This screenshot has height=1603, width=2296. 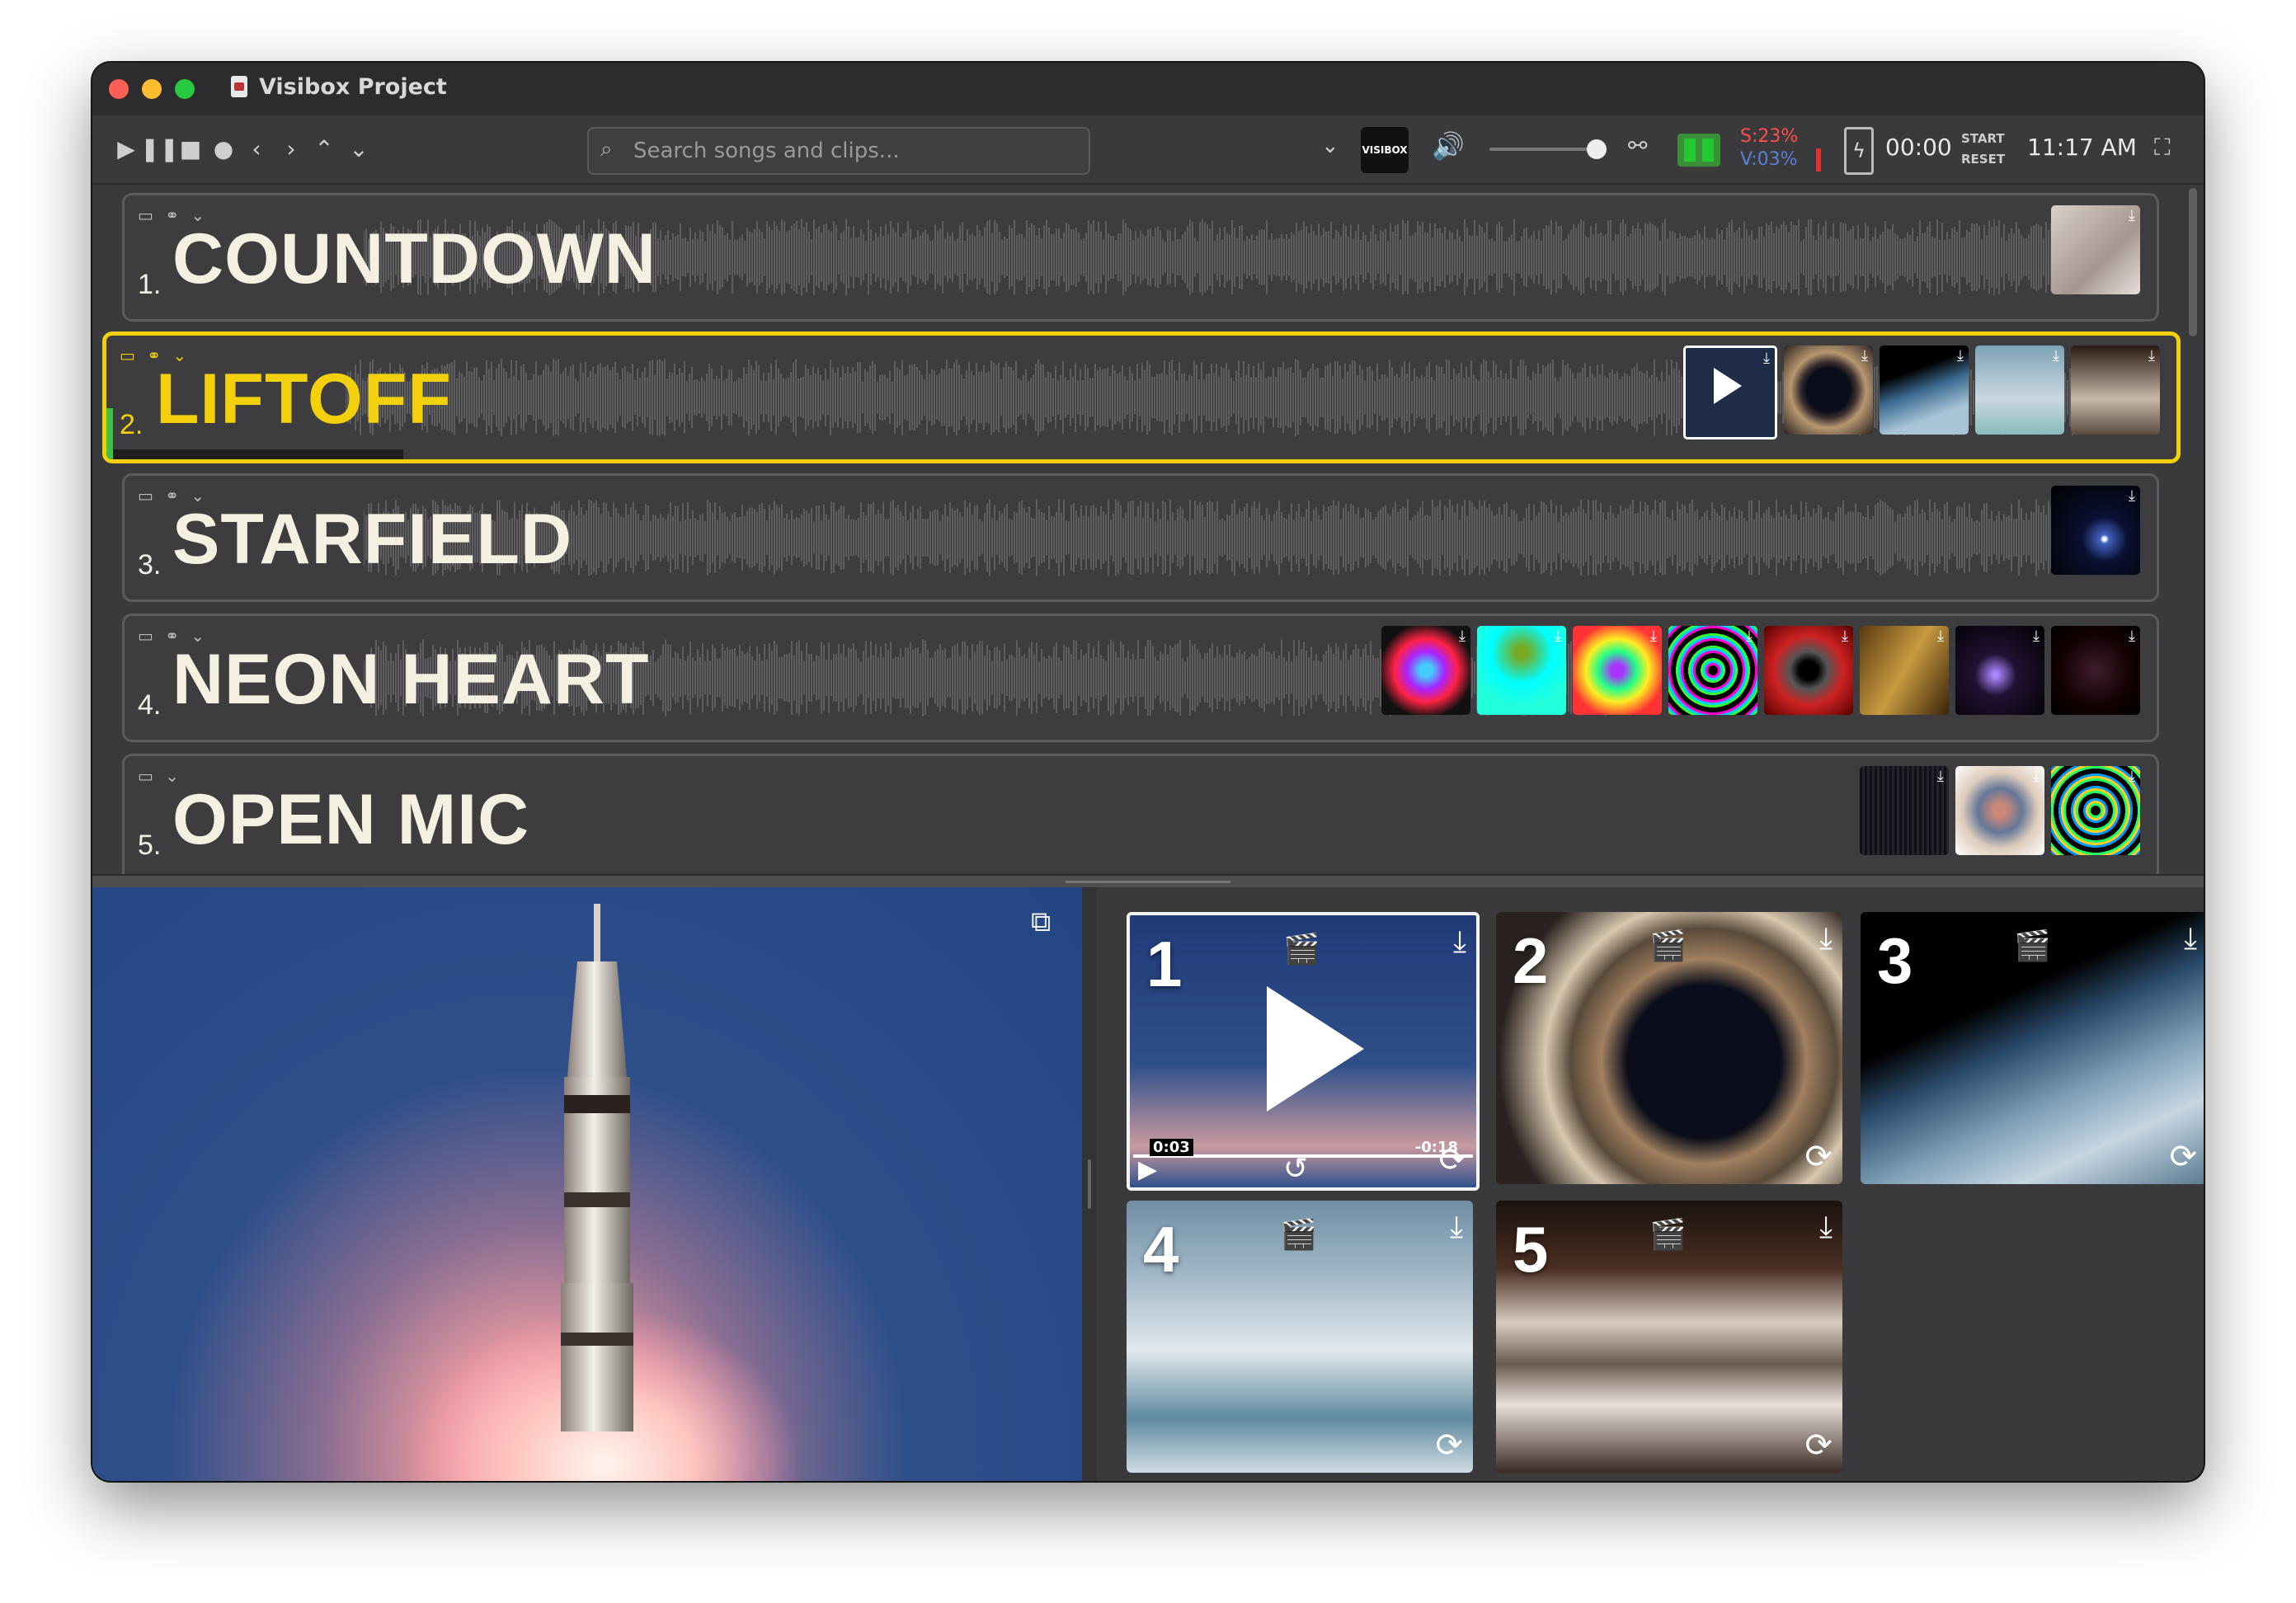 I want to click on song-title: OPEN MIC, so click(x=351, y=820).